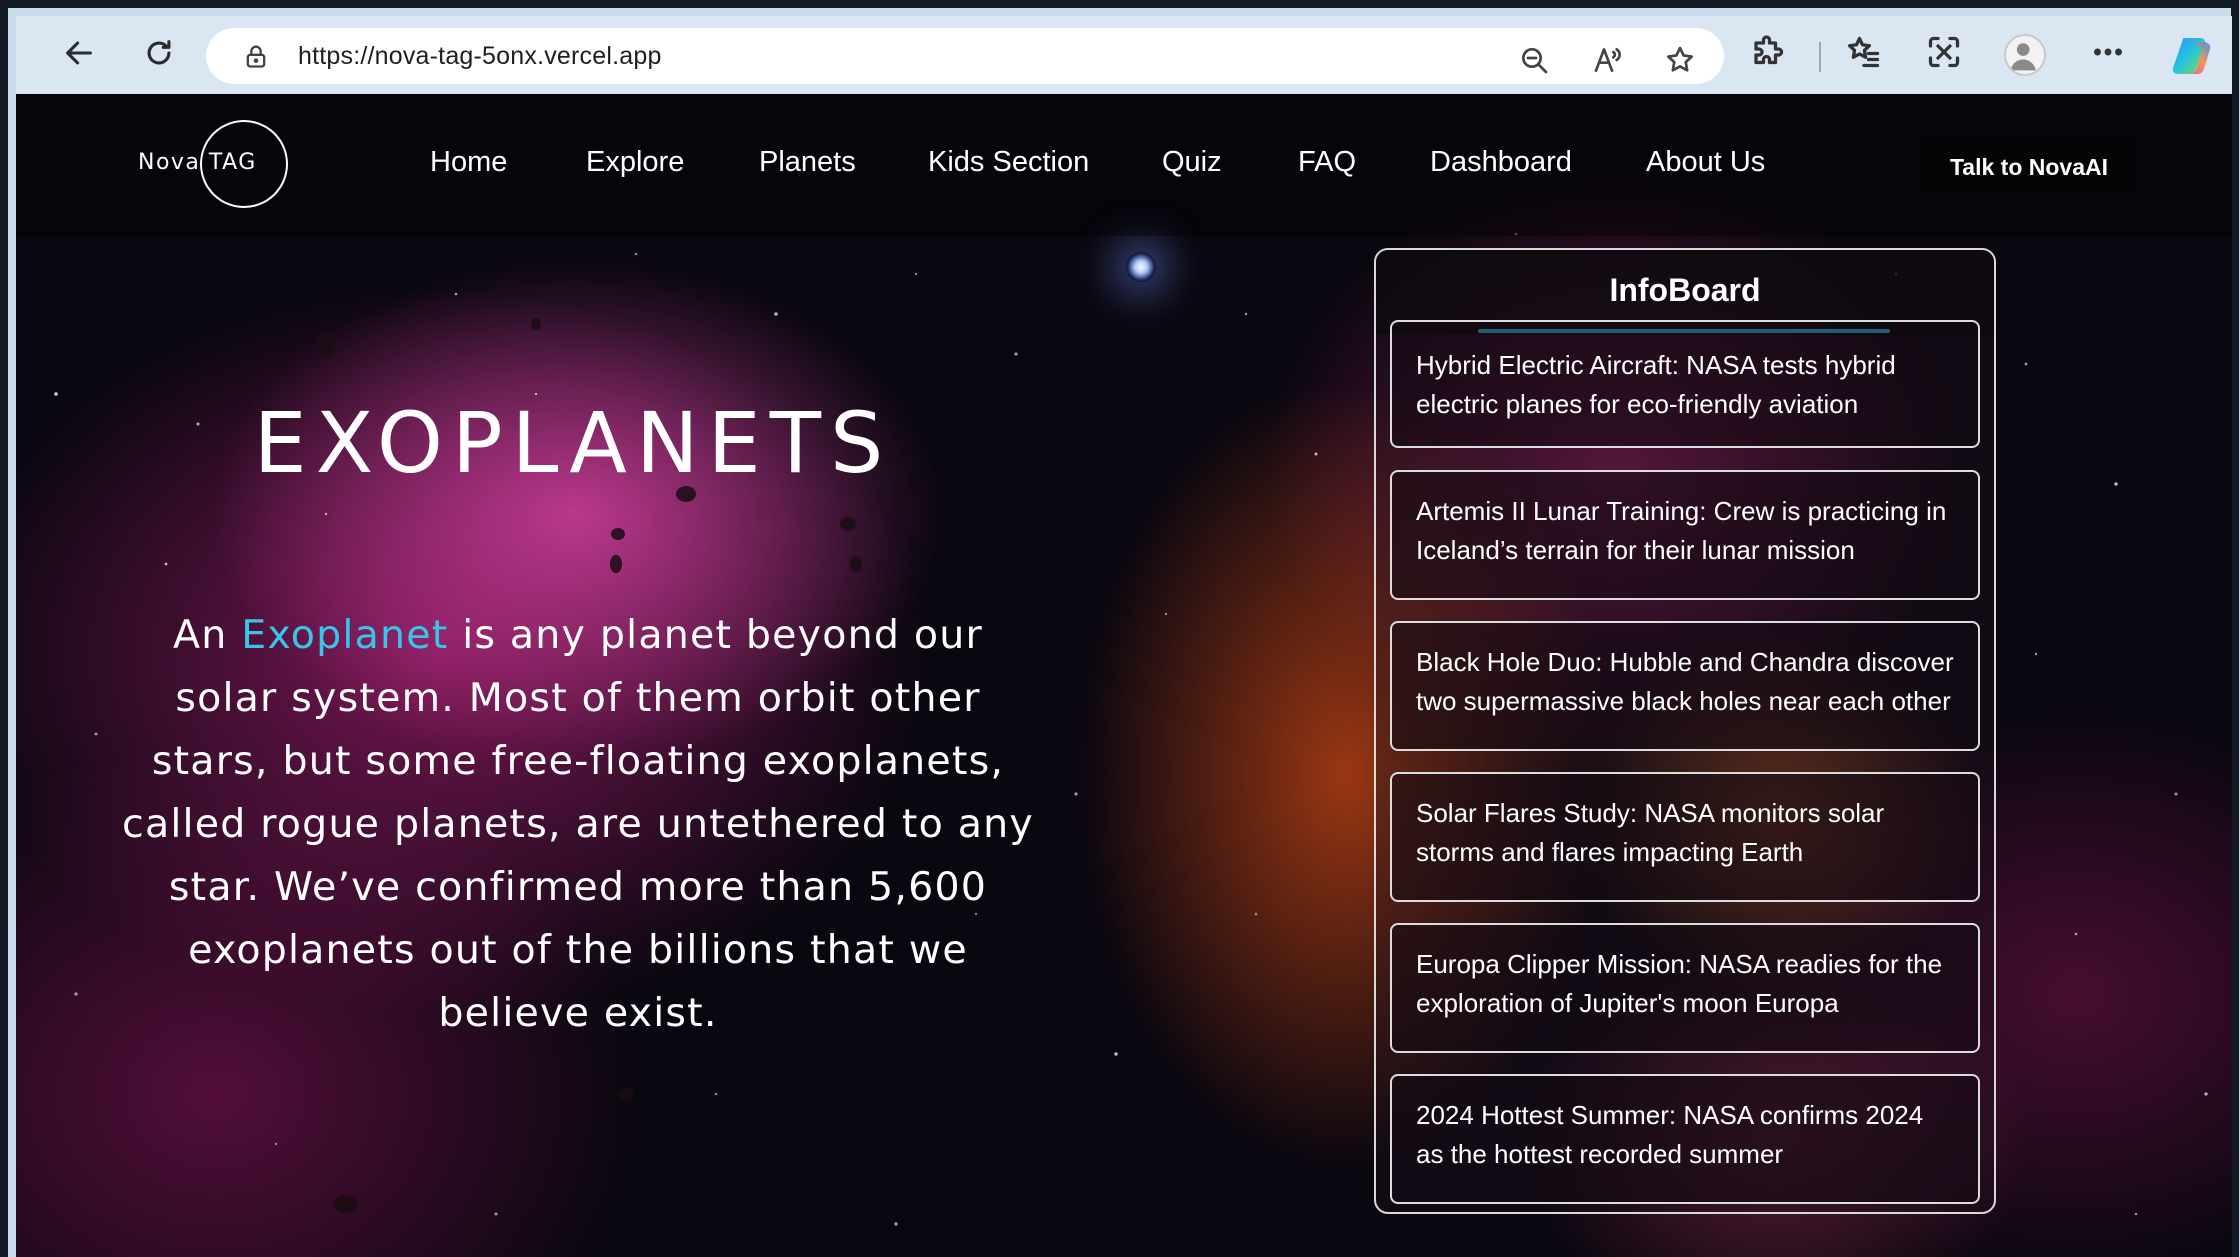  What do you see at coordinates (1680, 60) in the screenshot?
I see `star-icon` at bounding box center [1680, 60].